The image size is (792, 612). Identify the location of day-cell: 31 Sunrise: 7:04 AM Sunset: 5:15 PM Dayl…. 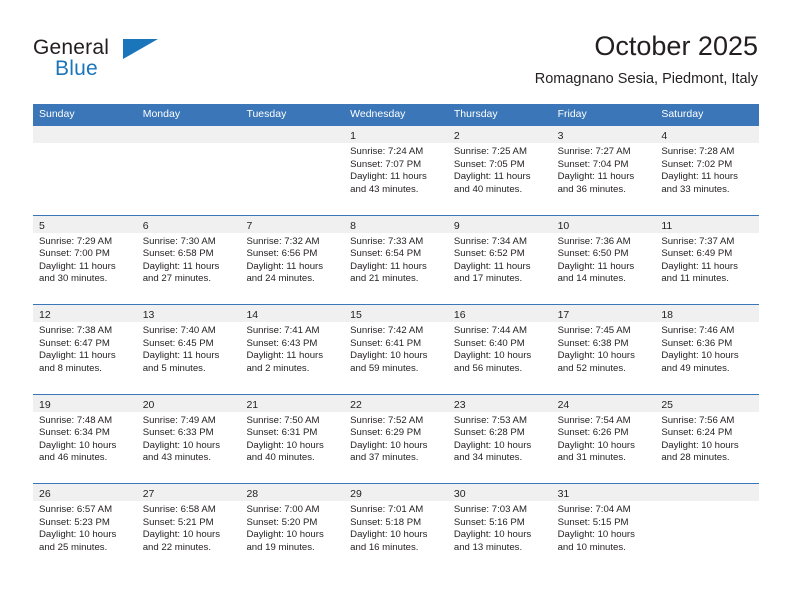
(603, 528).